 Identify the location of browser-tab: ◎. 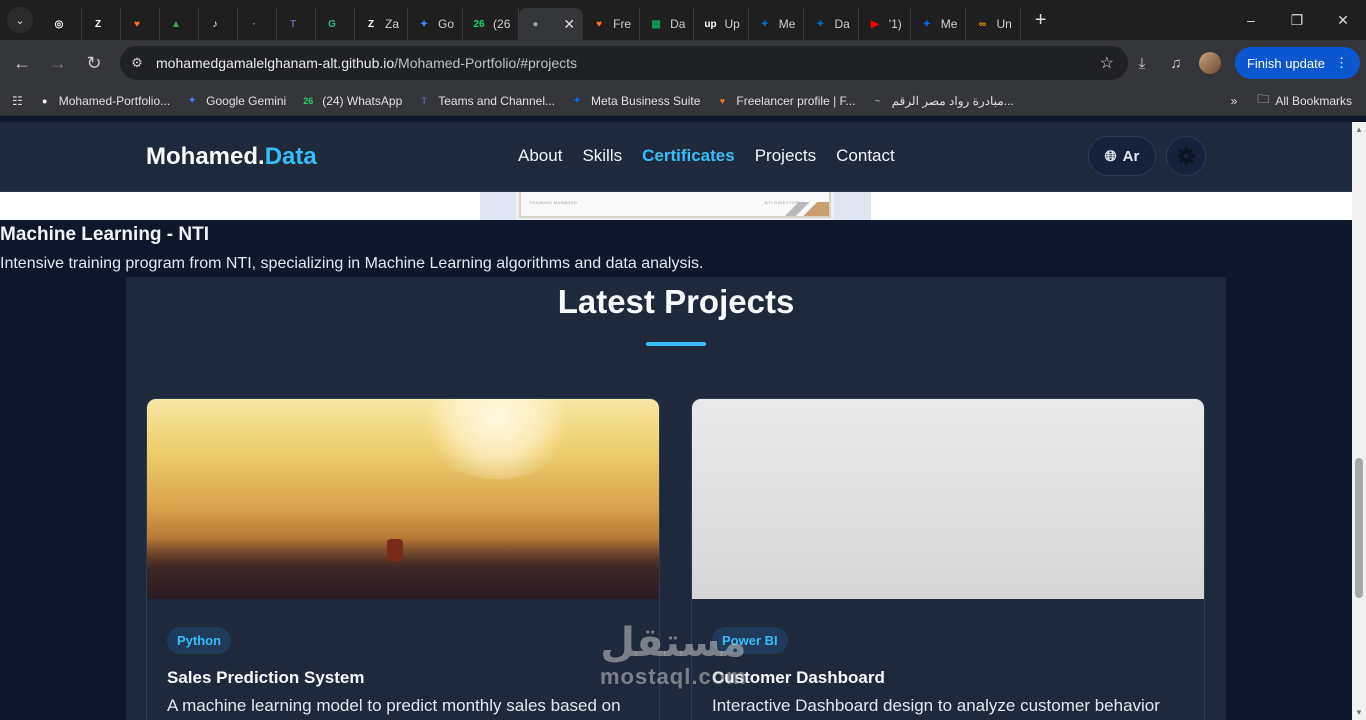
(62, 24).